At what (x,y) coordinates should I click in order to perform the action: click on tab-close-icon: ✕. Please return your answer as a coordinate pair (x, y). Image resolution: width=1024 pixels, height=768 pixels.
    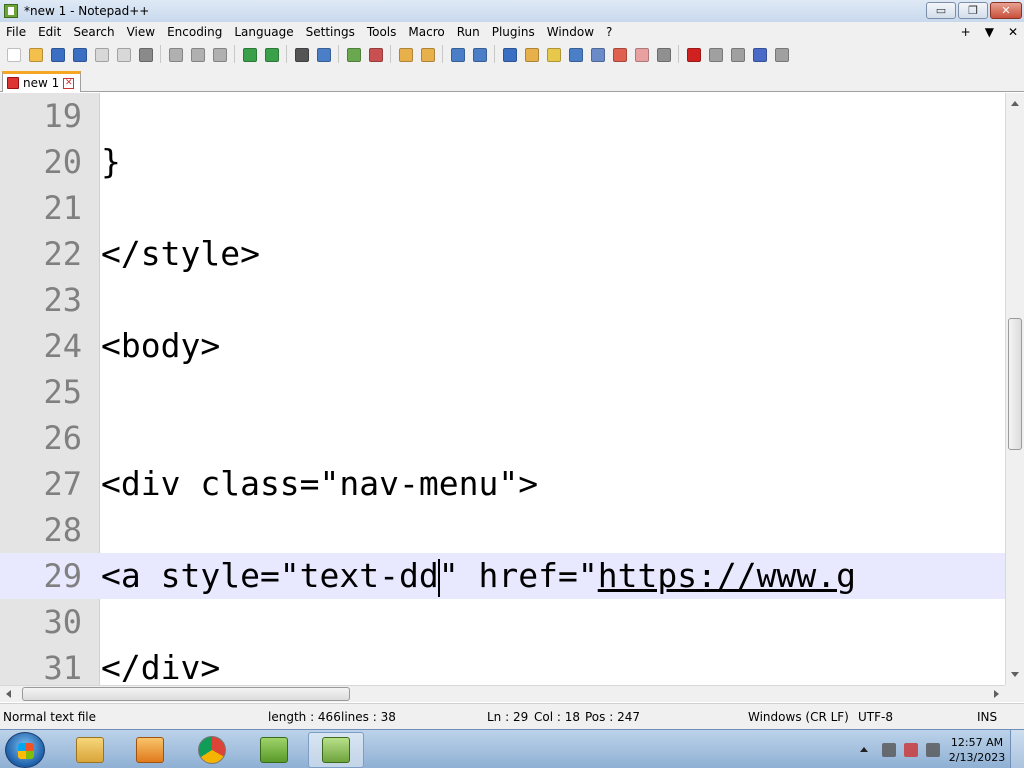
    Looking at the image, I should click on (69, 83).